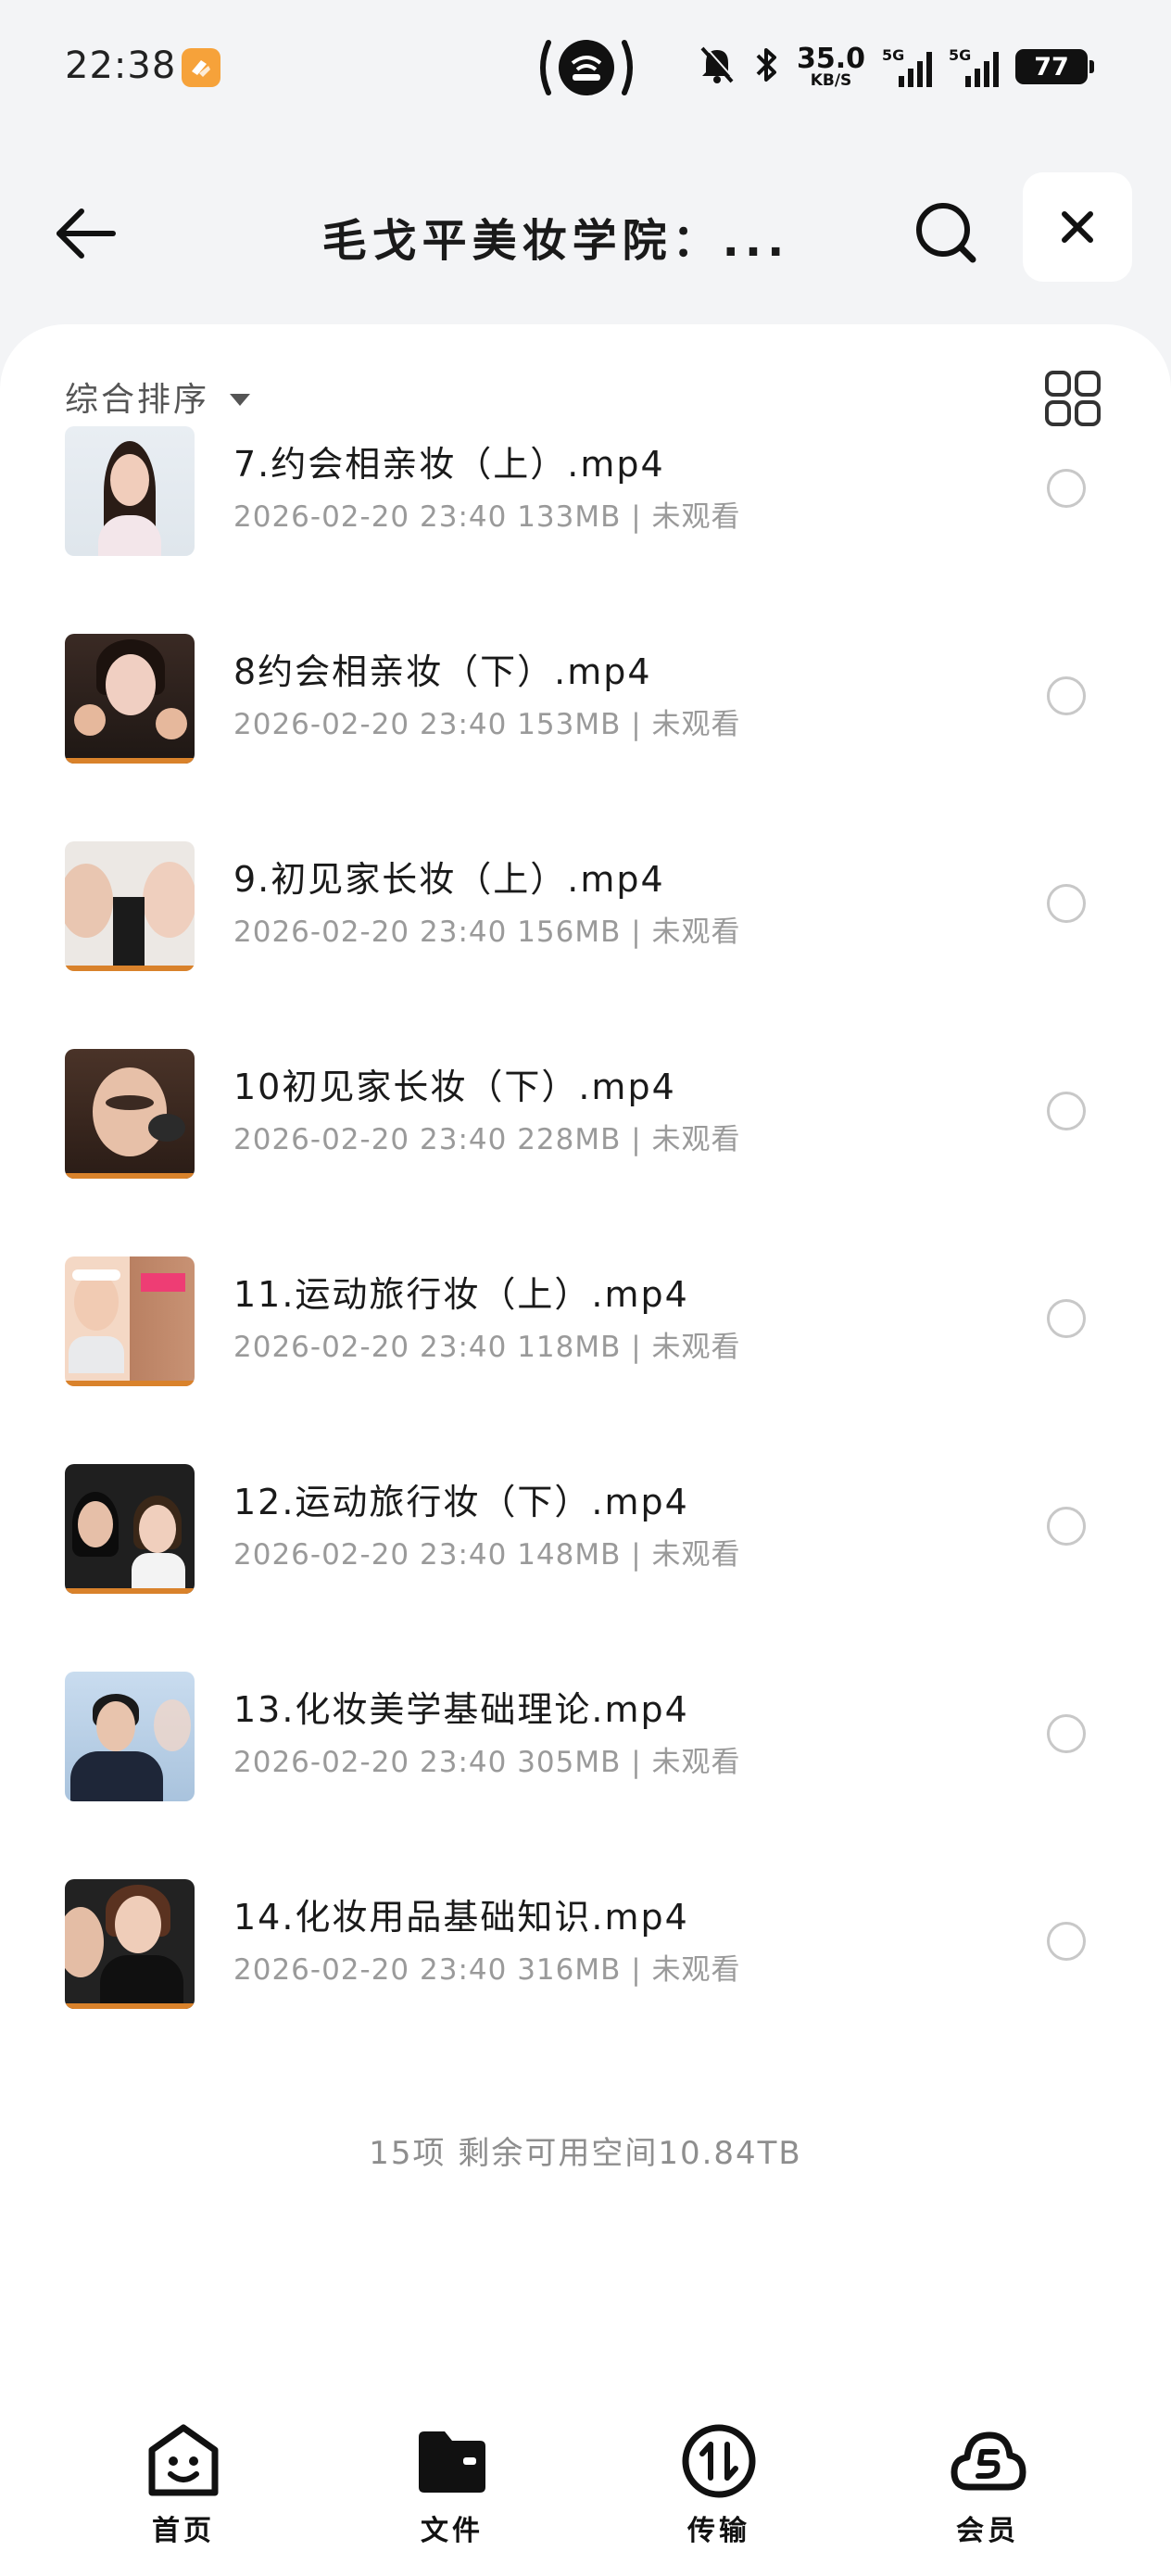 This screenshot has height=2576, width=1171. Describe the element at coordinates (487, 1555) in the screenshot. I see `file-meta: 2026-02-20 23:40 148MB | 未观看` at that location.